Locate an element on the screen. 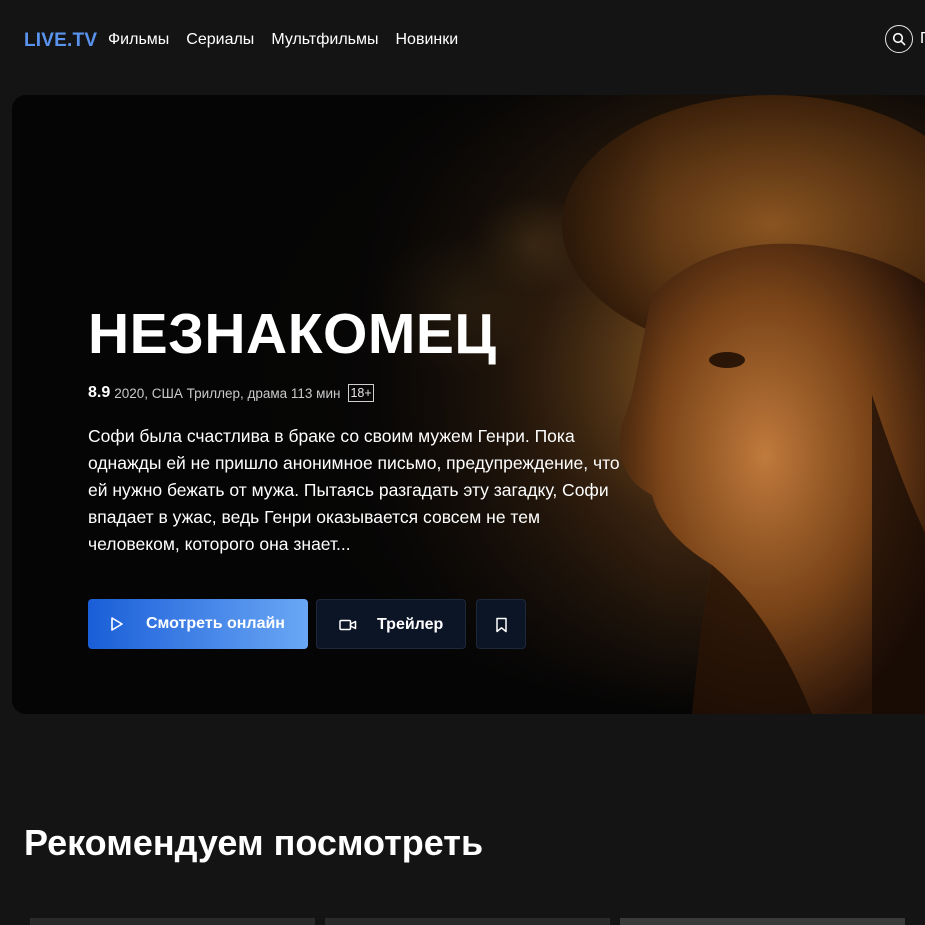  bookmark-icon is located at coordinates (501, 625).